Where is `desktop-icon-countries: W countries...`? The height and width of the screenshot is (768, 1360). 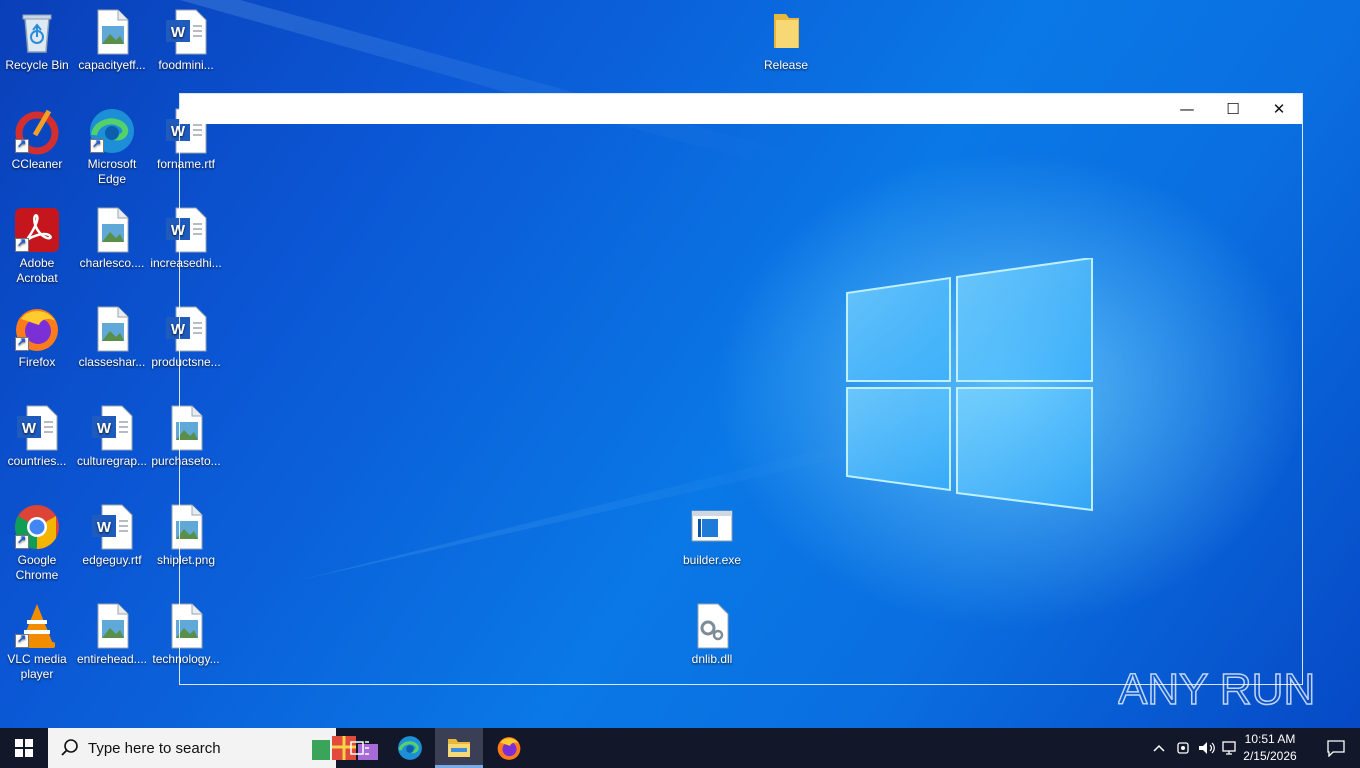 desktop-icon-countries: W countries... is located at coordinates (37, 436).